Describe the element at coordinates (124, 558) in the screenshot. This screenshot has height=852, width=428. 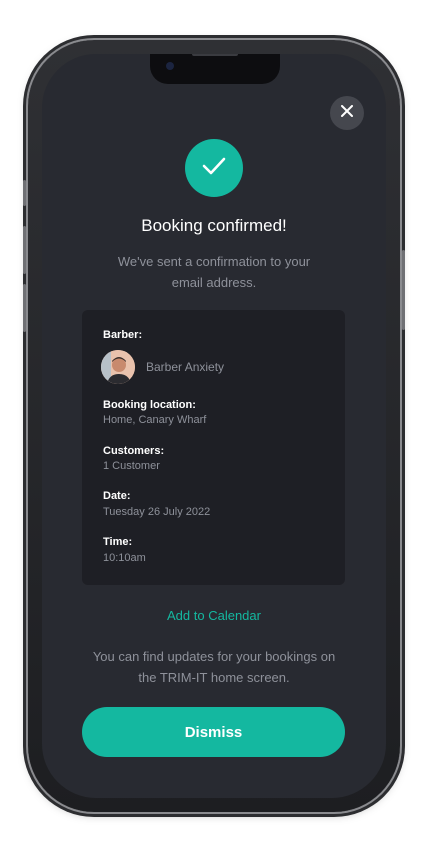
I see `time-value: 10:10am` at that location.